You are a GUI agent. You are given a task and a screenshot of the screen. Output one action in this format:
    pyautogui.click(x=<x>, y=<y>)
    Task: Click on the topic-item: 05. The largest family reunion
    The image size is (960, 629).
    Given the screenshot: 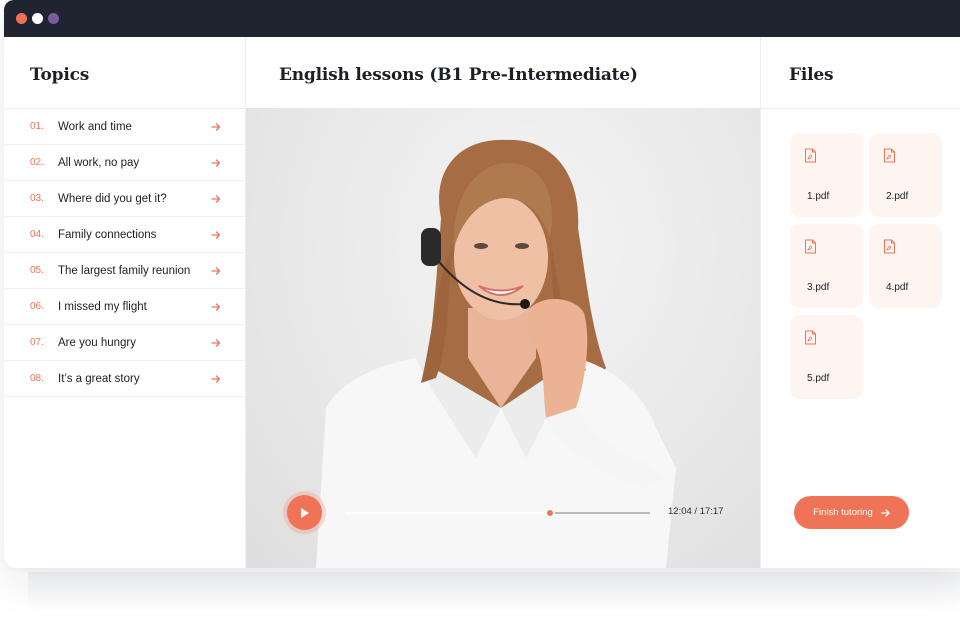 What is the action you would take?
    pyautogui.click(x=124, y=271)
    